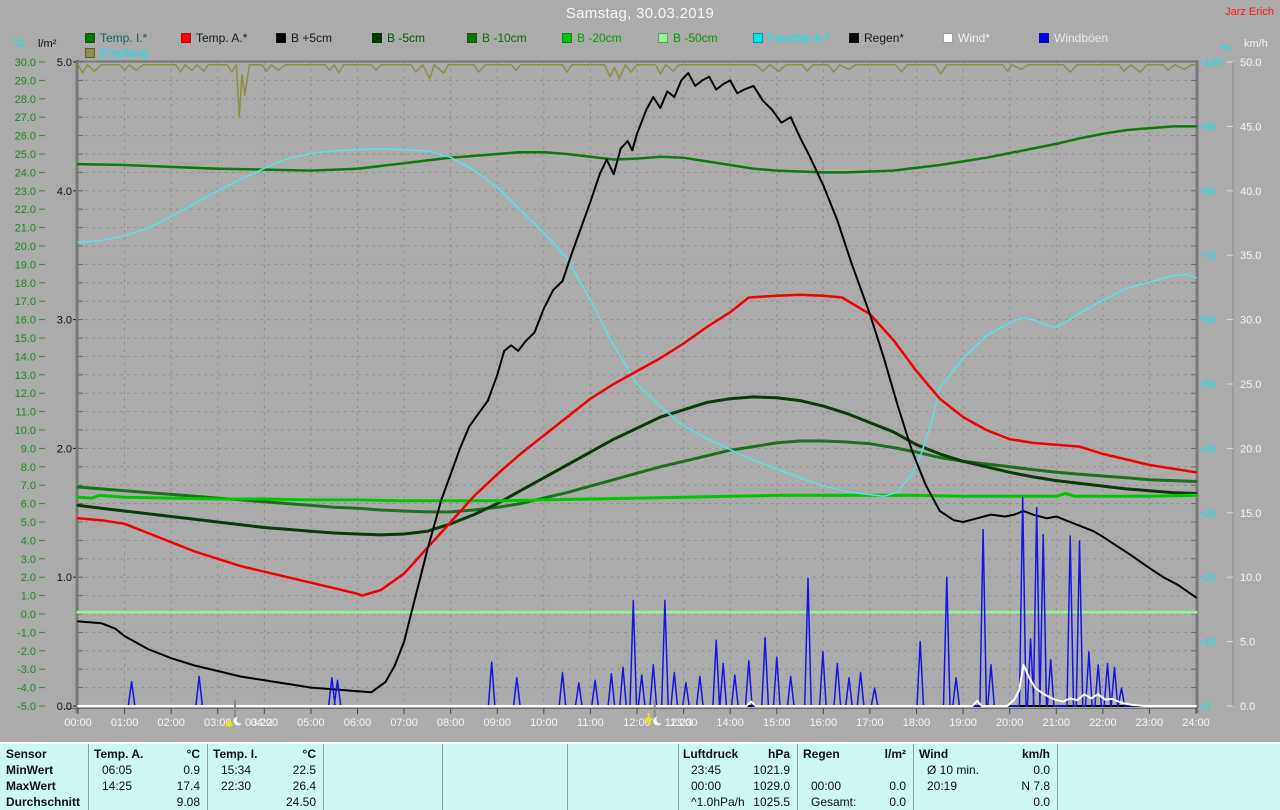  What do you see at coordinates (26, 633) in the screenshot?
I see `temp-axis-label: -1.0` at bounding box center [26, 633].